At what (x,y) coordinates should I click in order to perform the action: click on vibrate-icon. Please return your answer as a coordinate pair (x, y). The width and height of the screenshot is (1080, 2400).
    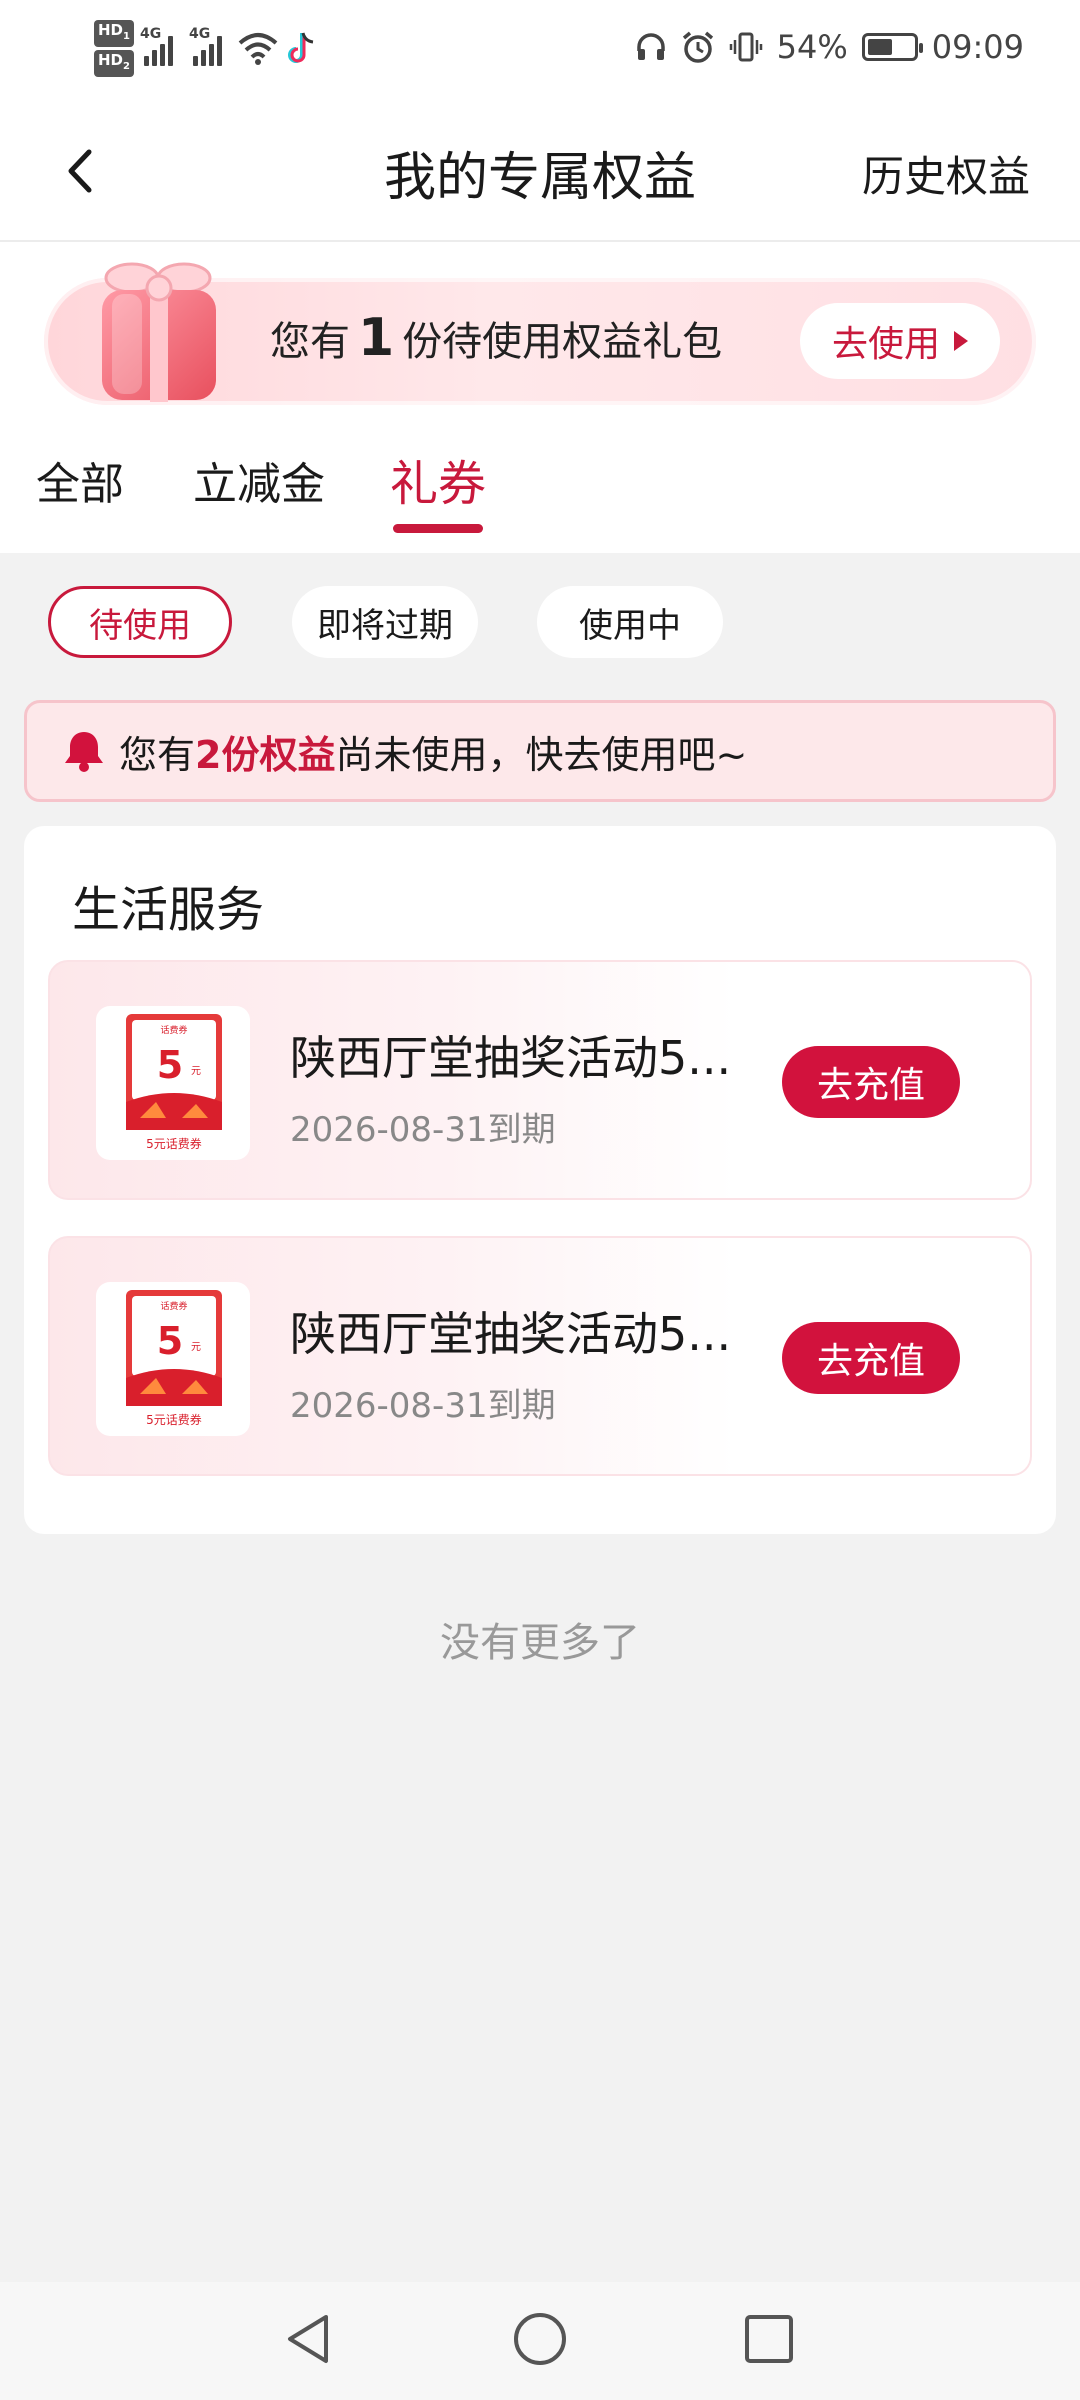
    Looking at the image, I should click on (745, 47).